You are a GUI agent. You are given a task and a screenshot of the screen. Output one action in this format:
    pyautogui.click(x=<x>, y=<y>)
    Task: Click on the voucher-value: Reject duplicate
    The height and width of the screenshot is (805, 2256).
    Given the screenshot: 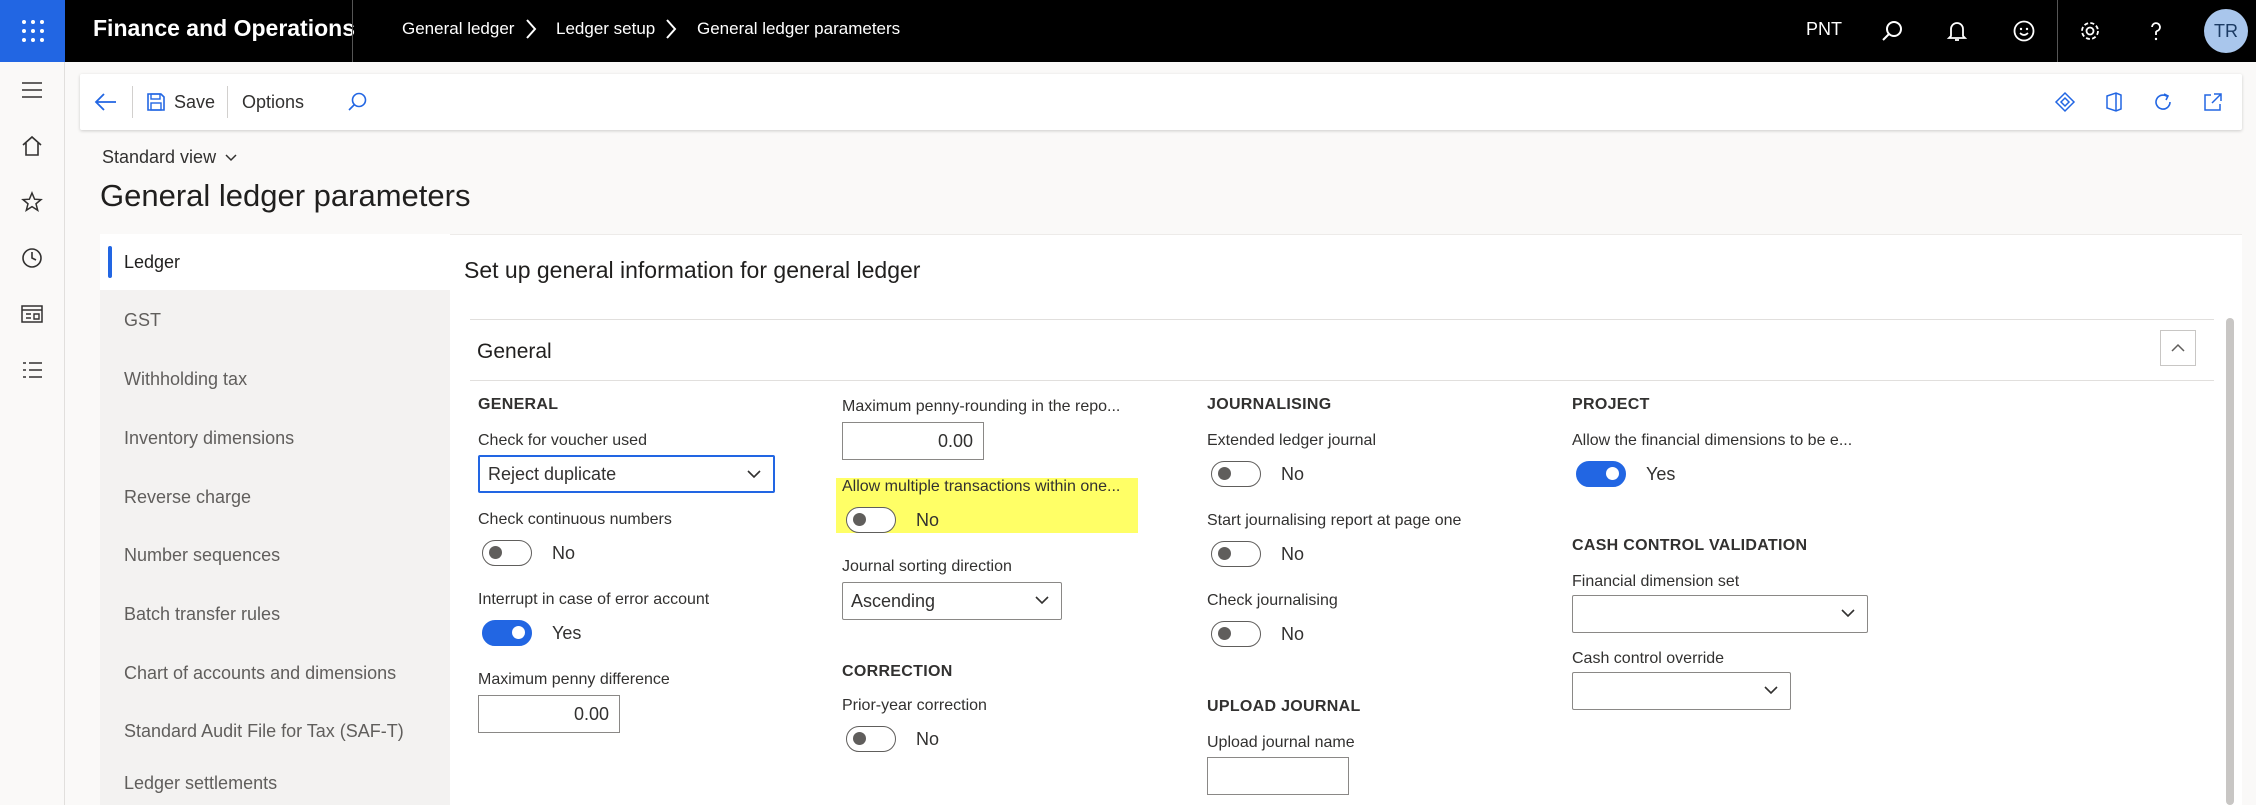 What is the action you would take?
    pyautogui.click(x=552, y=473)
    